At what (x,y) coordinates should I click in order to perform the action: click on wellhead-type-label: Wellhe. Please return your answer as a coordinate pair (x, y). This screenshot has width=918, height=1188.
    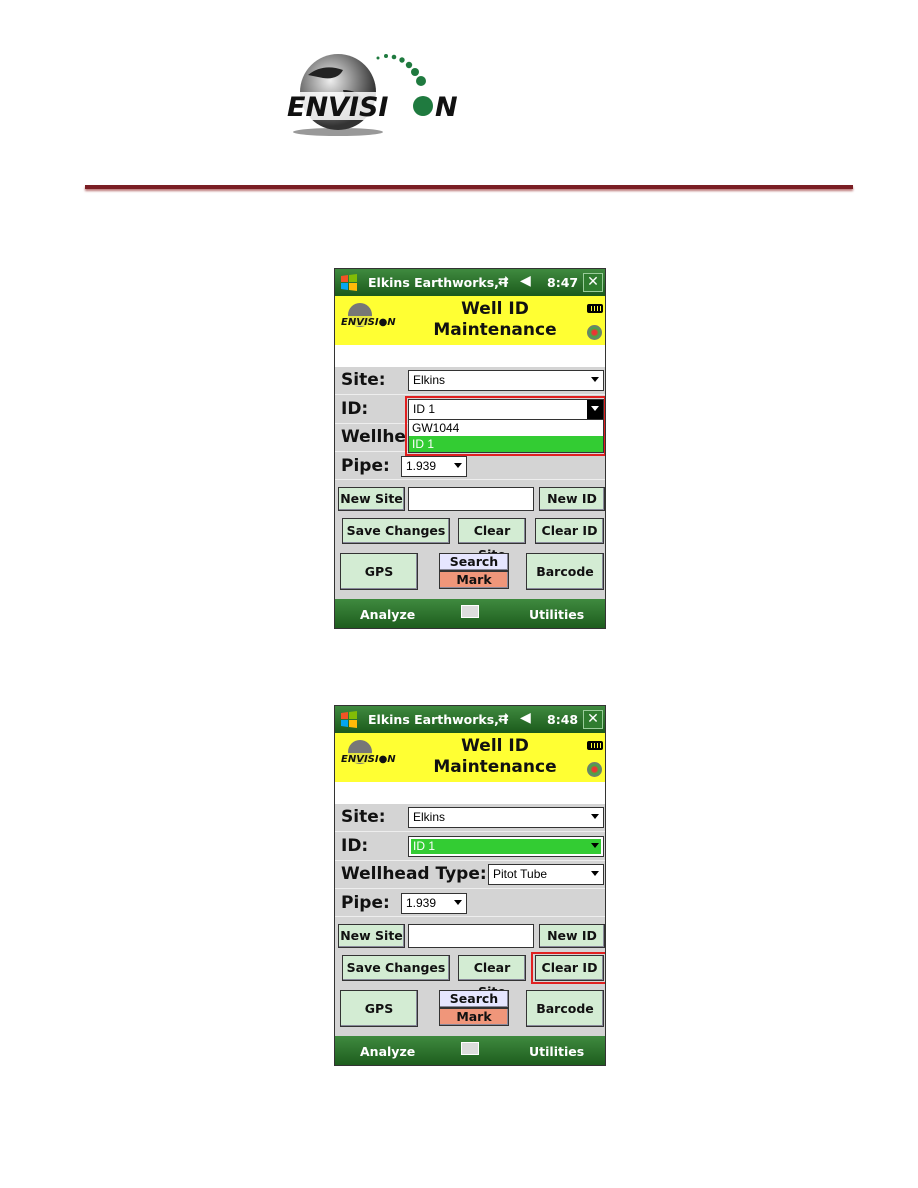
    Looking at the image, I should click on (373, 437).